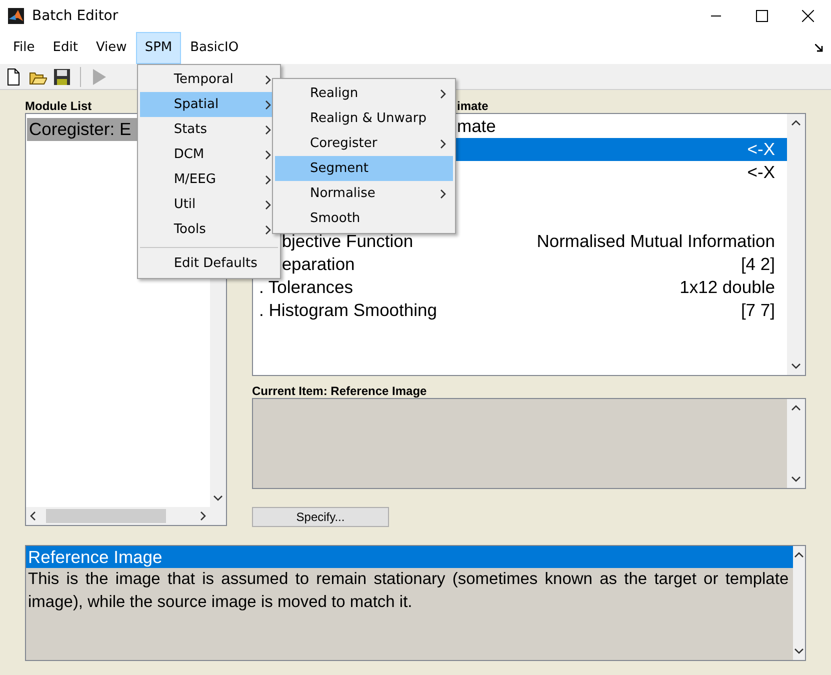 Image resolution: width=831 pixels, height=675 pixels. I want to click on dock-arrow-icon, so click(819, 48).